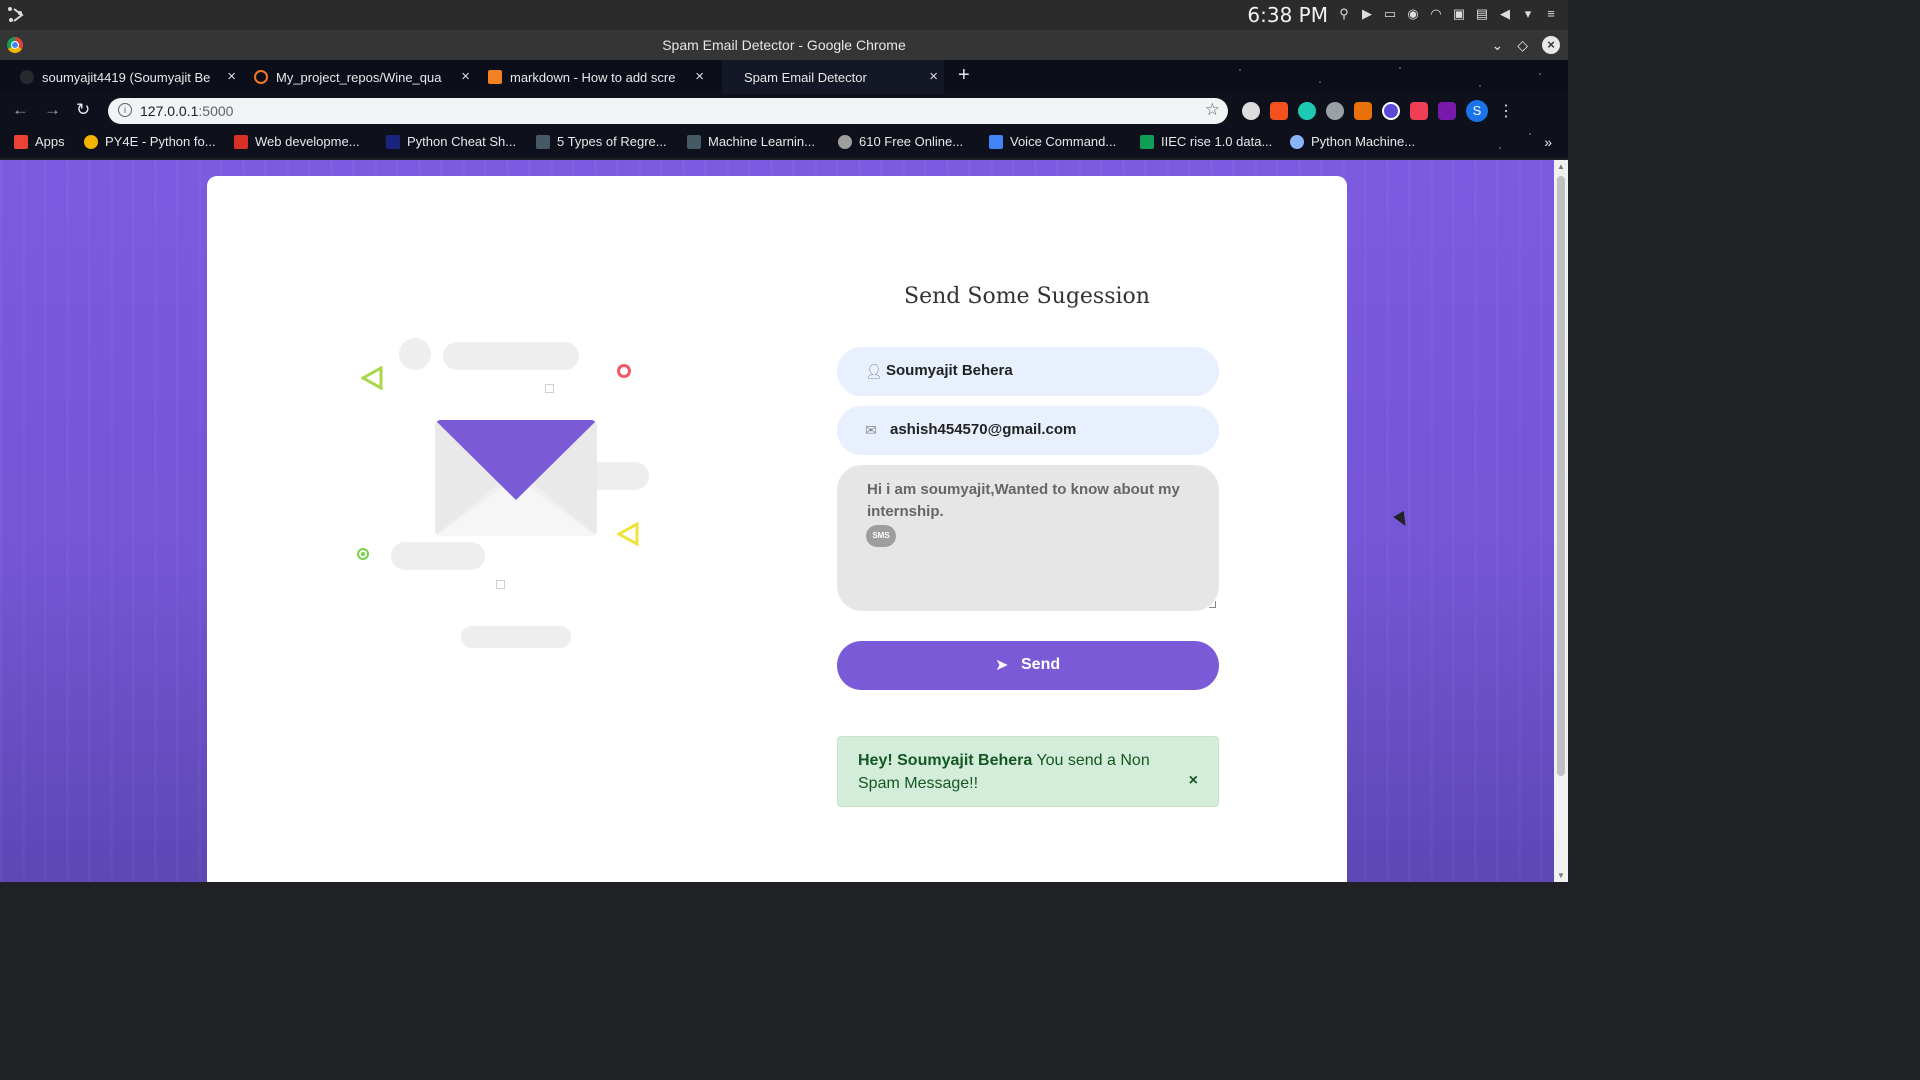 This screenshot has width=1920, height=1080. I want to click on info-icon: i, so click(125, 110).